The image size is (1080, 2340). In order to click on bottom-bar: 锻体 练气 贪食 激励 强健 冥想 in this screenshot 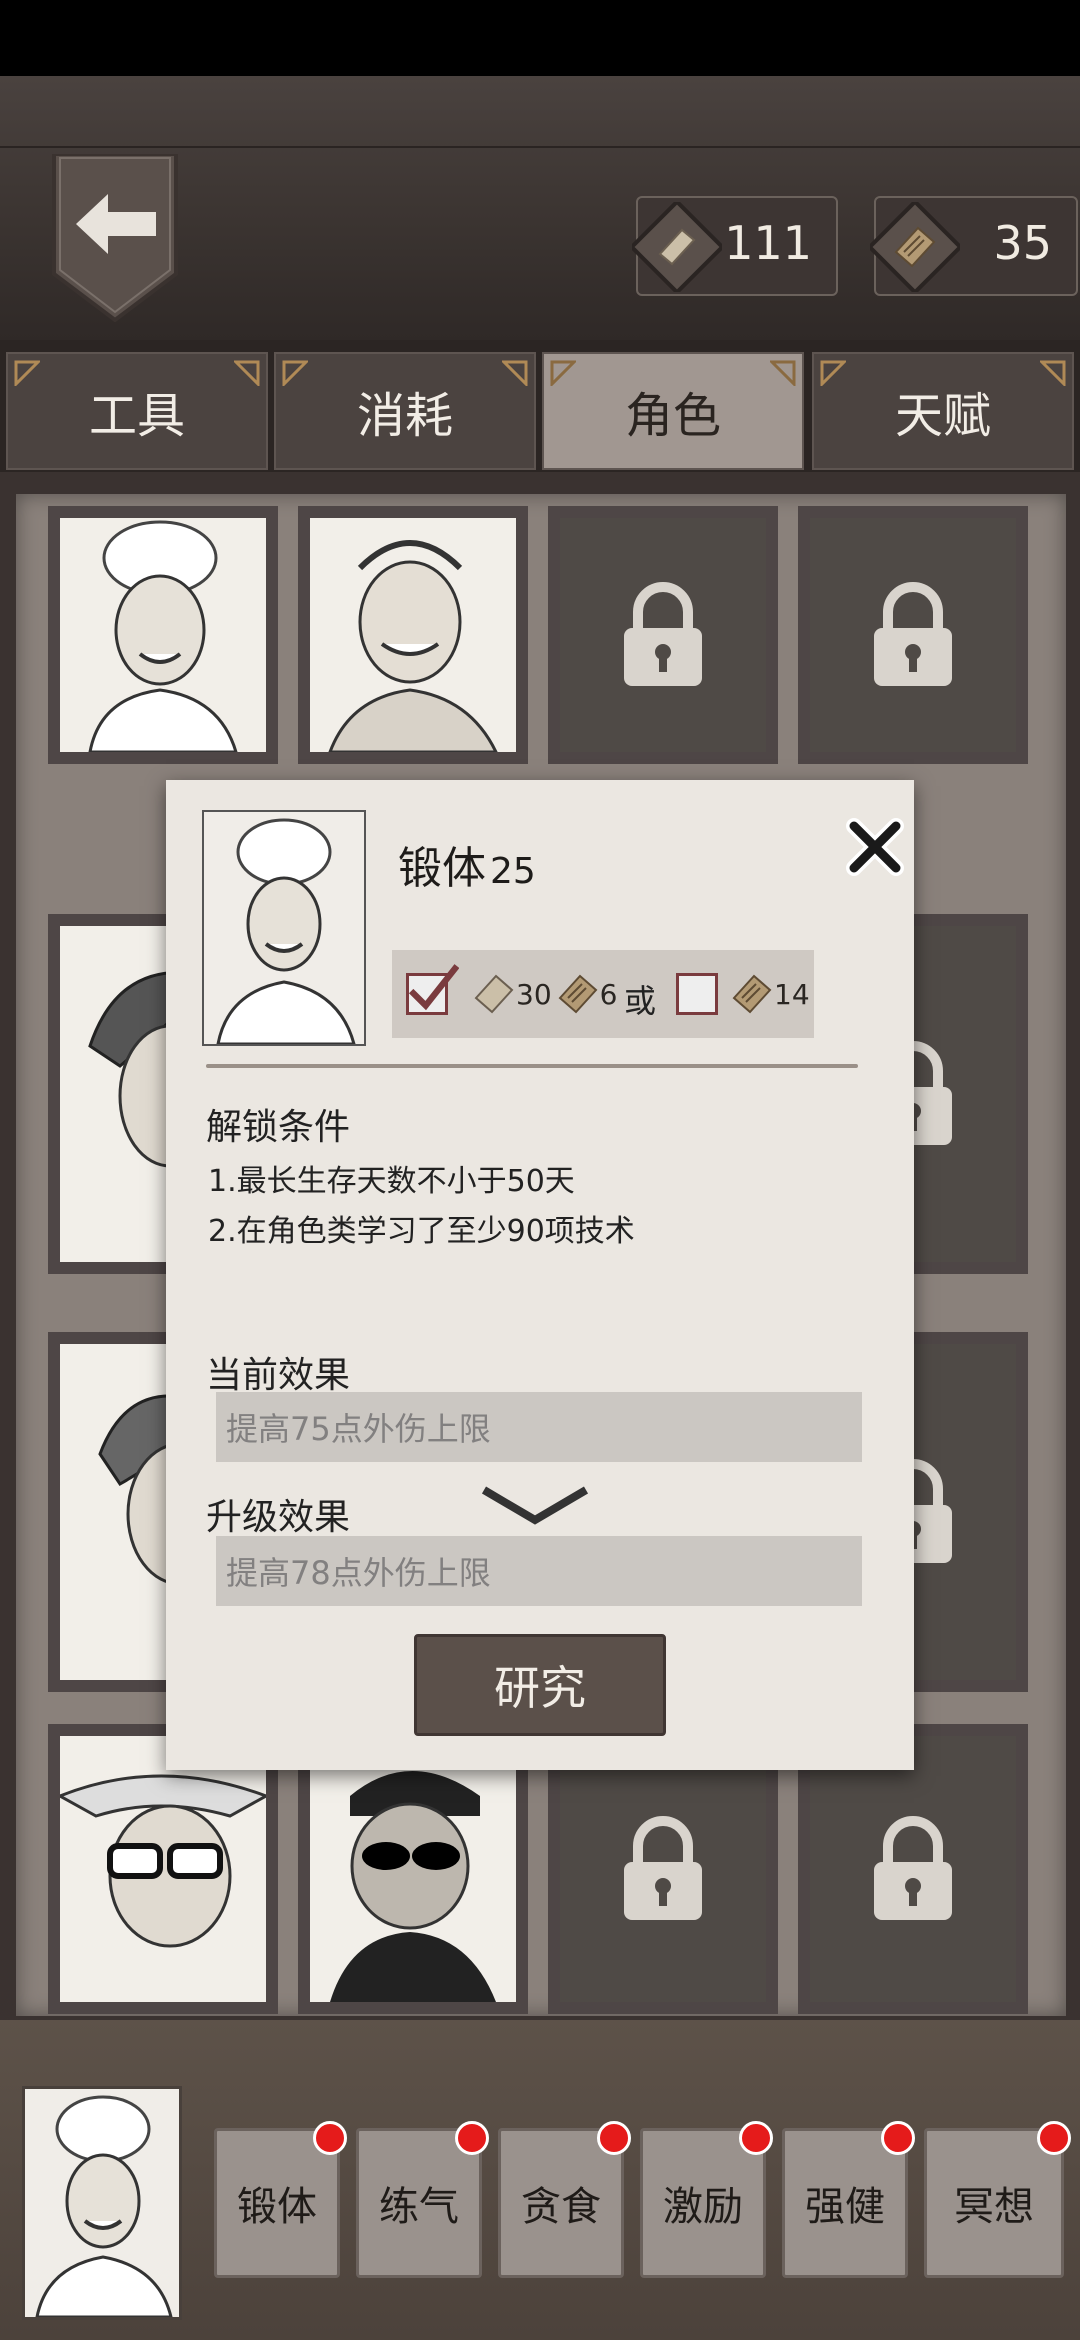, I will do `click(540, 2180)`.